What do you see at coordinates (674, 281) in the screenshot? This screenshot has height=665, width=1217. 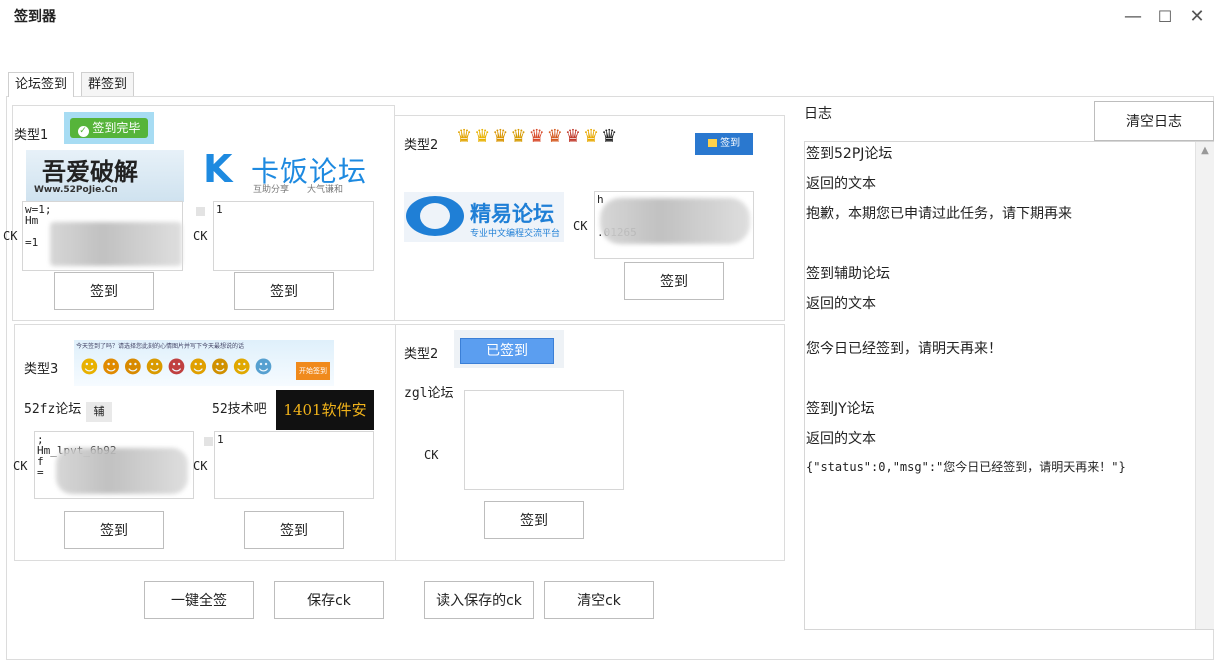 I see `type2a-sign-button: 签到` at bounding box center [674, 281].